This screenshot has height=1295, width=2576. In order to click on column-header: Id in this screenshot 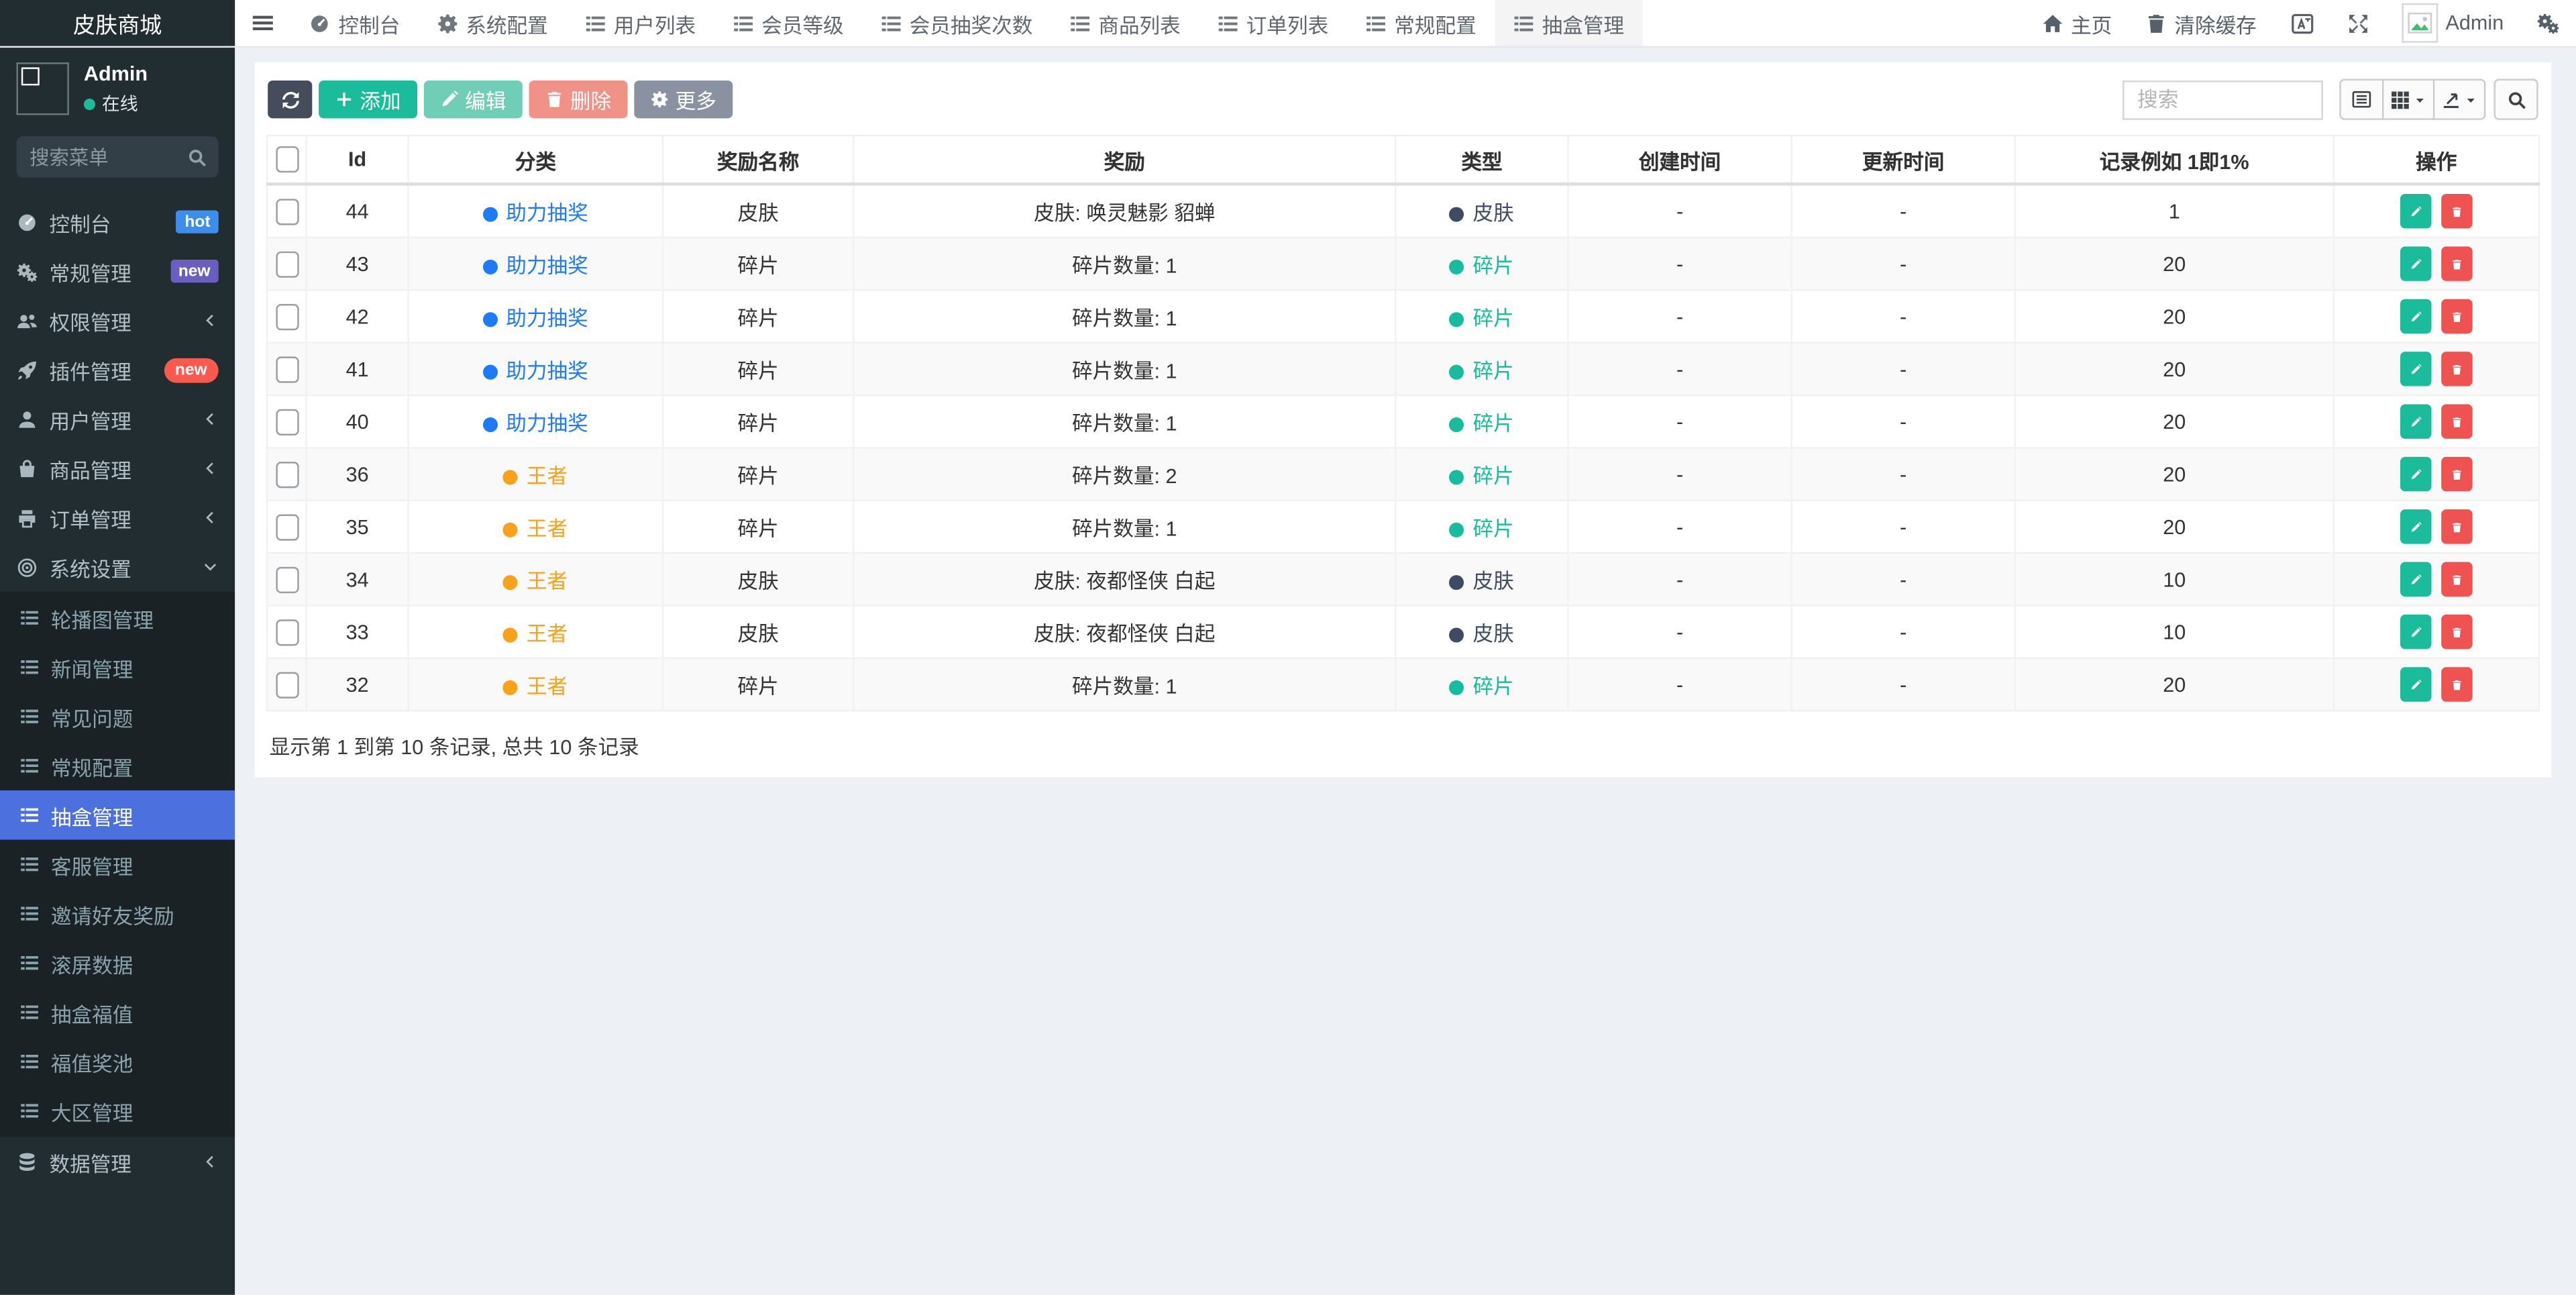, I will do `click(357, 160)`.